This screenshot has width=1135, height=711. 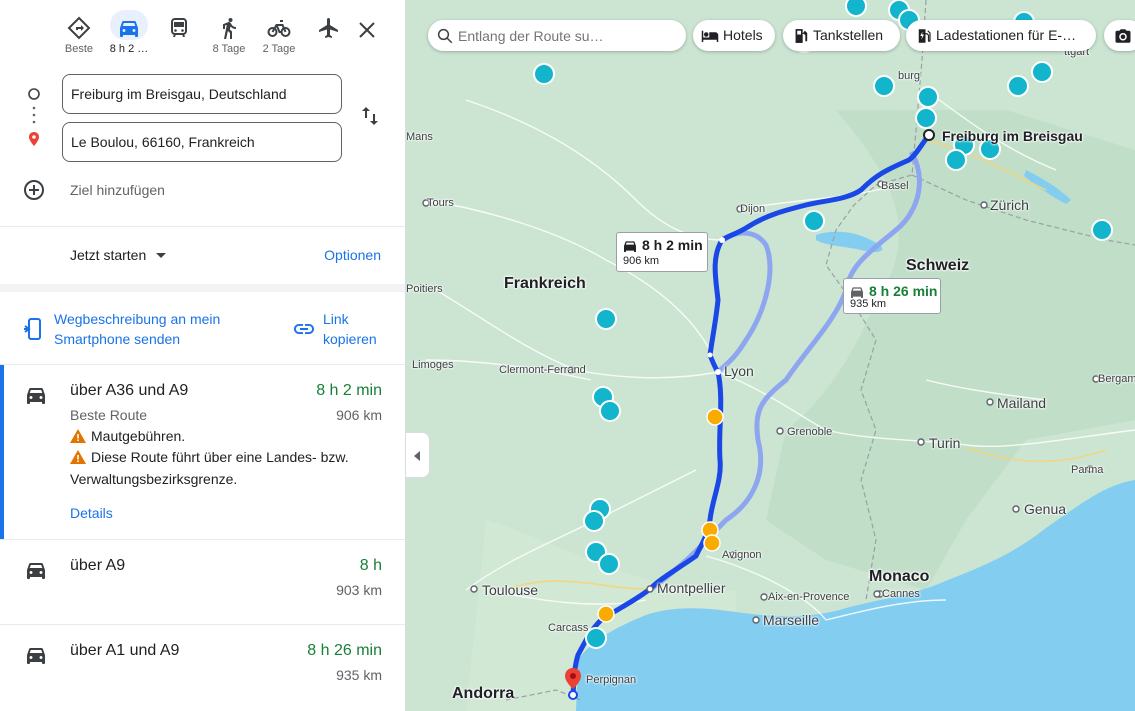 I want to click on route-option-2: über A9 8 h 903 km, so click(x=202, y=582).